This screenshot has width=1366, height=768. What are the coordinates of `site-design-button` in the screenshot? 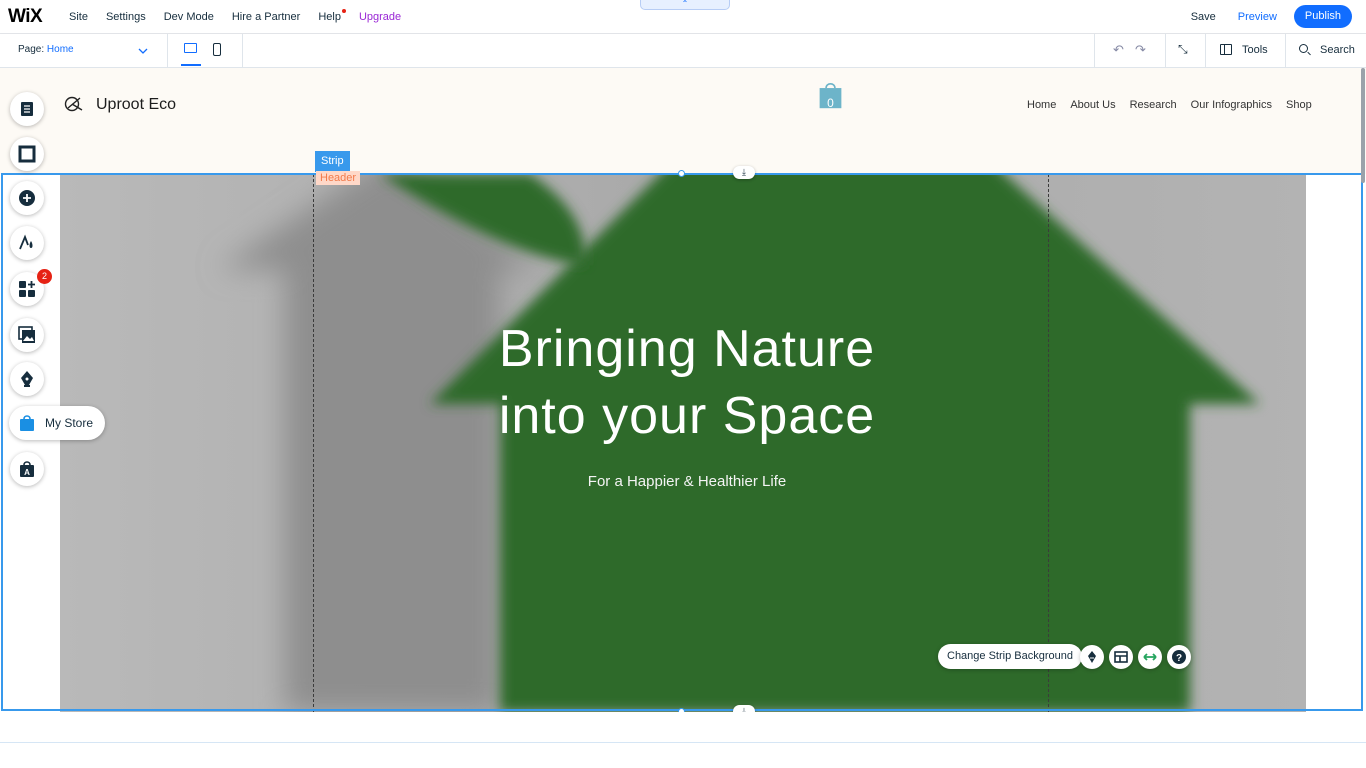 It's located at (27, 154).